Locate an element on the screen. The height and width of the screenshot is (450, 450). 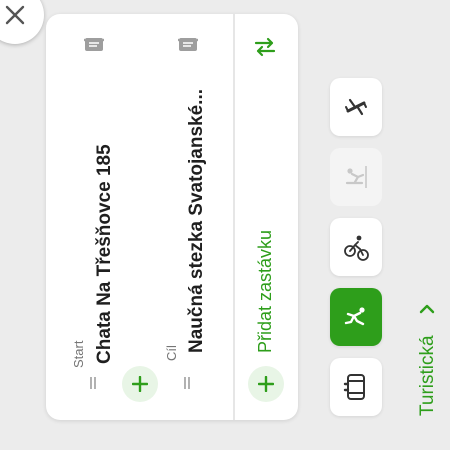
close-button is located at coordinates (22, 22).